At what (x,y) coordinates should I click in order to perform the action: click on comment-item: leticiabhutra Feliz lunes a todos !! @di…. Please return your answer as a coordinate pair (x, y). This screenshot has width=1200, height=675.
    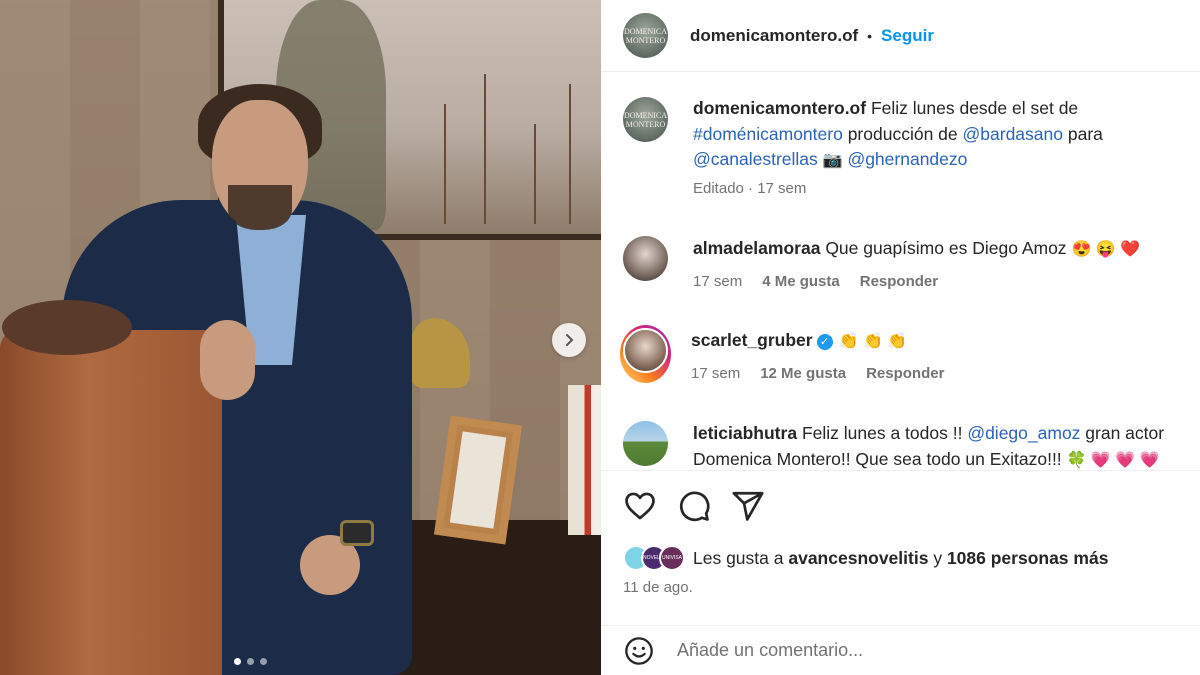
    Looking at the image, I should click on (893, 445).